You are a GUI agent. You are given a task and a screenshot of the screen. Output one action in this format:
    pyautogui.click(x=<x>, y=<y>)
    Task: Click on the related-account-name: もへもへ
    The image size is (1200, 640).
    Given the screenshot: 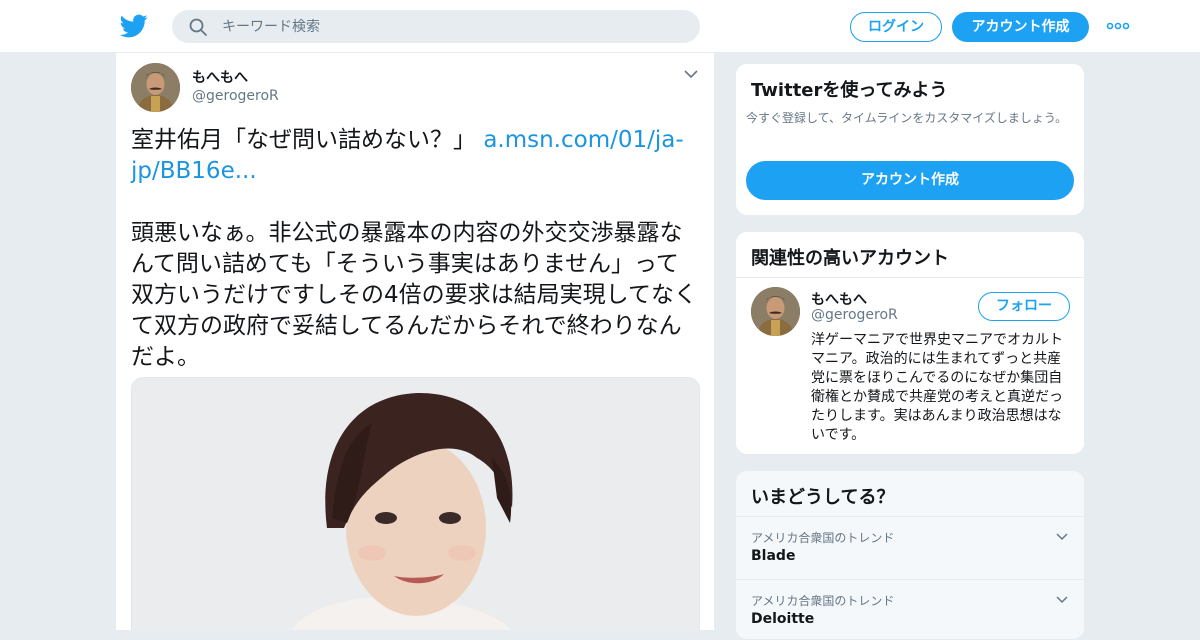 What is the action you would take?
    pyautogui.click(x=839, y=299)
    